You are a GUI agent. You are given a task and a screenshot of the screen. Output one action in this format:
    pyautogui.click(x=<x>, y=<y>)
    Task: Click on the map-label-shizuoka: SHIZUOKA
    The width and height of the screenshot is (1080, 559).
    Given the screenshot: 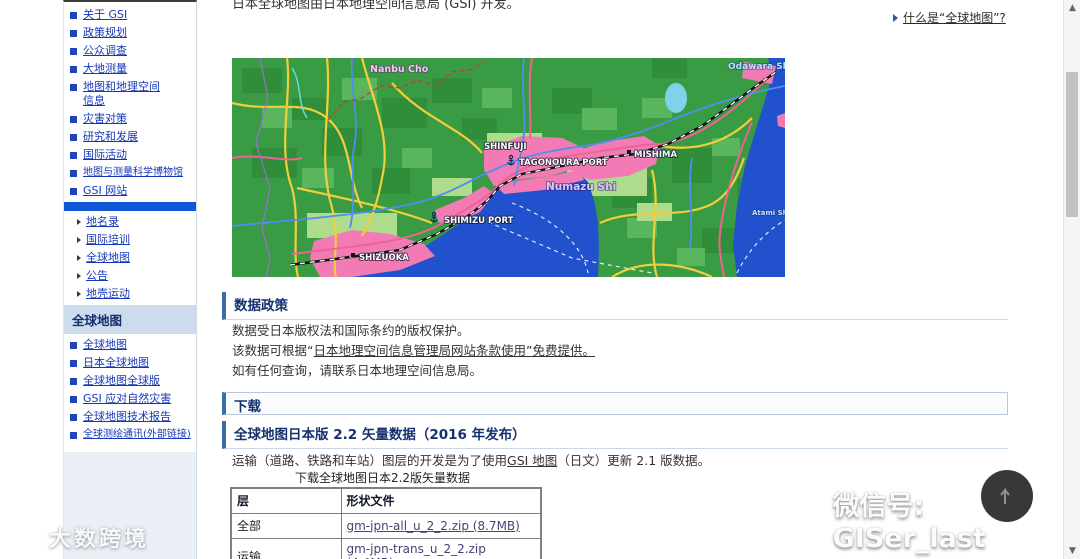 What is the action you would take?
    pyautogui.click(x=384, y=258)
    